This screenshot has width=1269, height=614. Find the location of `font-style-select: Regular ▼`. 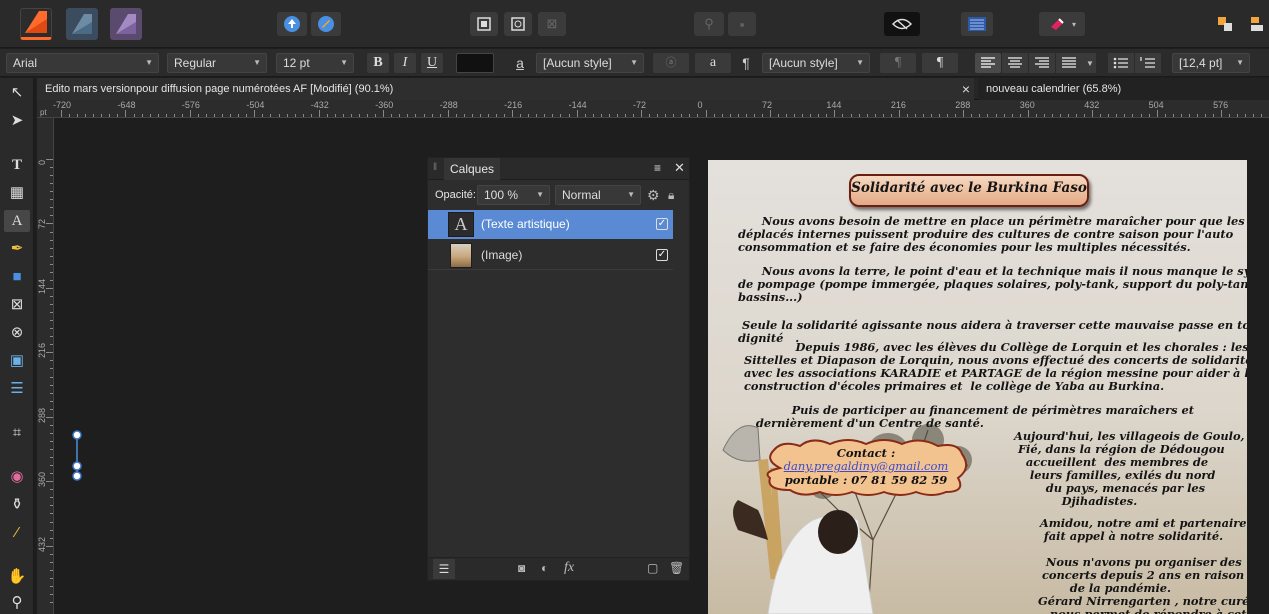

font-style-select: Regular ▼ is located at coordinates (217, 63).